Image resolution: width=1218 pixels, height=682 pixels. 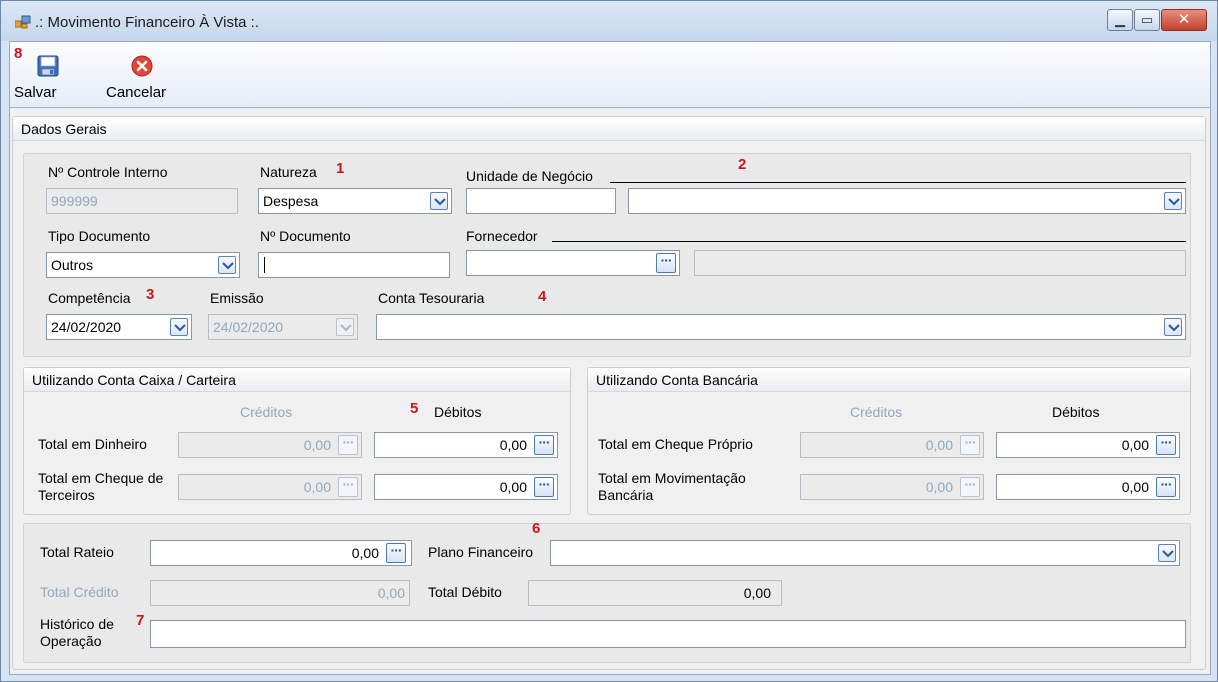 I want to click on fornecedor-separator-line, so click(x=869, y=241).